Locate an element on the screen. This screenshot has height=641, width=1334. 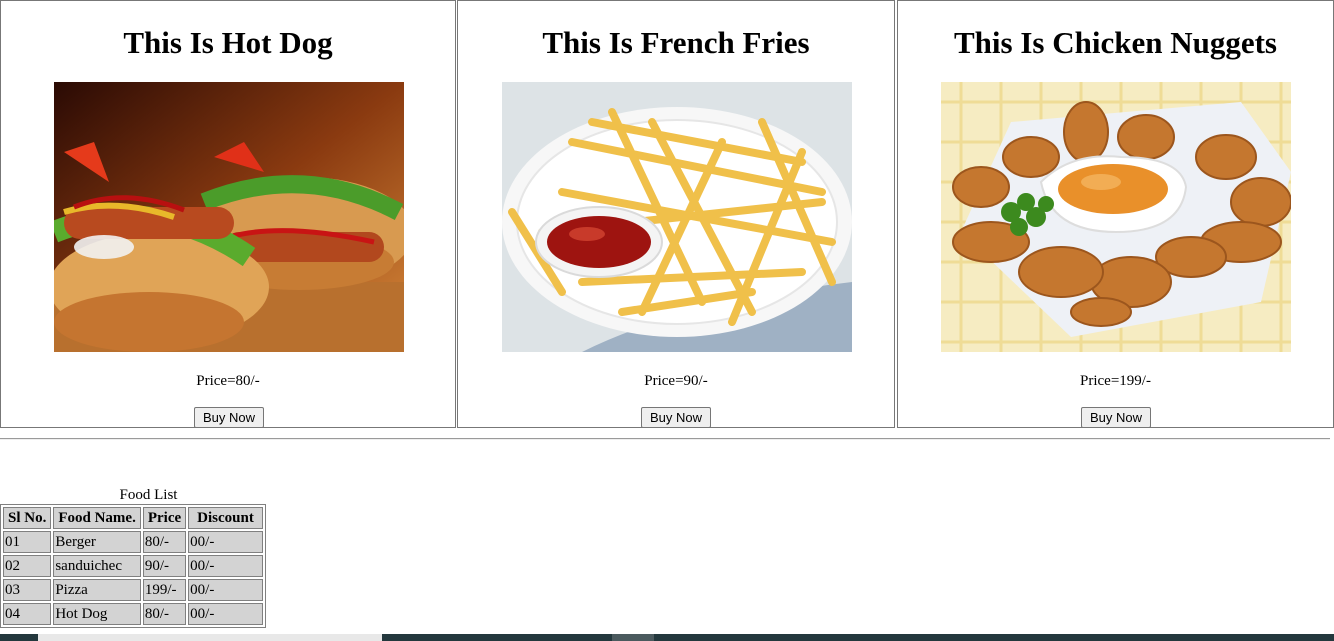
table-row: 03 Pizza 199/- 00/- is located at coordinates (133, 590).